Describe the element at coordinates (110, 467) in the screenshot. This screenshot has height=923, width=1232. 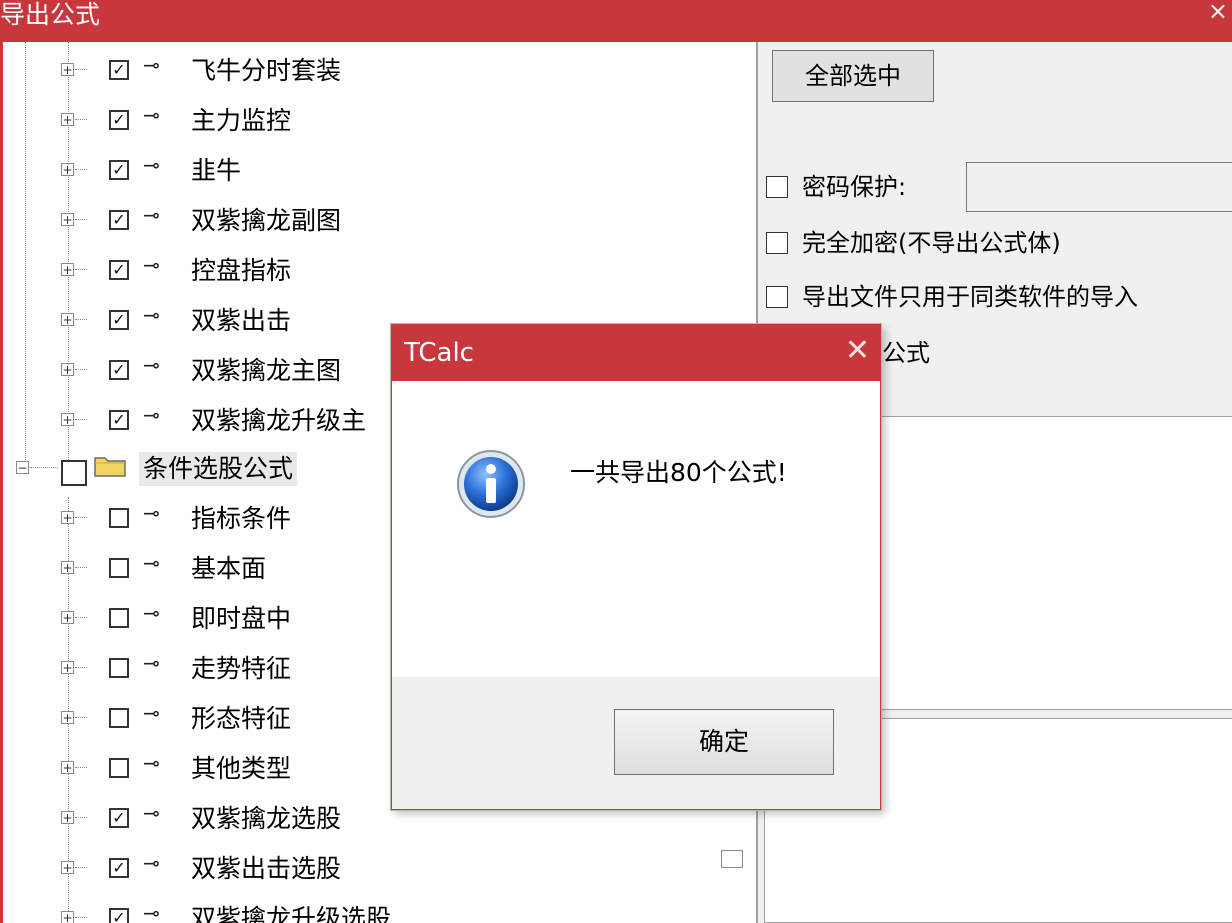
I see `folder-icon` at that location.